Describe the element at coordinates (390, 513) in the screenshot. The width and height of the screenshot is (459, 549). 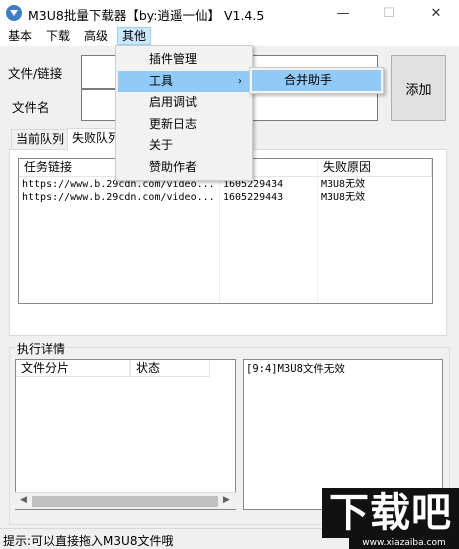
I see `watermark-logo: 下载吧` at that location.